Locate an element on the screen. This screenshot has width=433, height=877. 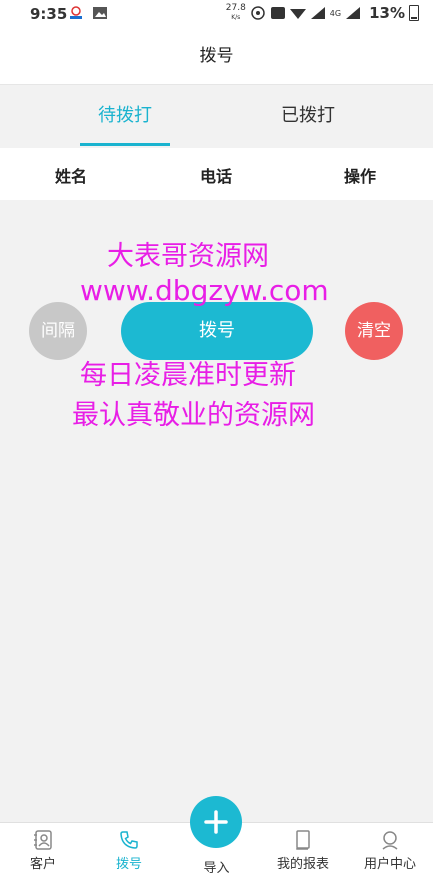
signal-icon is located at coordinates (317, 13).